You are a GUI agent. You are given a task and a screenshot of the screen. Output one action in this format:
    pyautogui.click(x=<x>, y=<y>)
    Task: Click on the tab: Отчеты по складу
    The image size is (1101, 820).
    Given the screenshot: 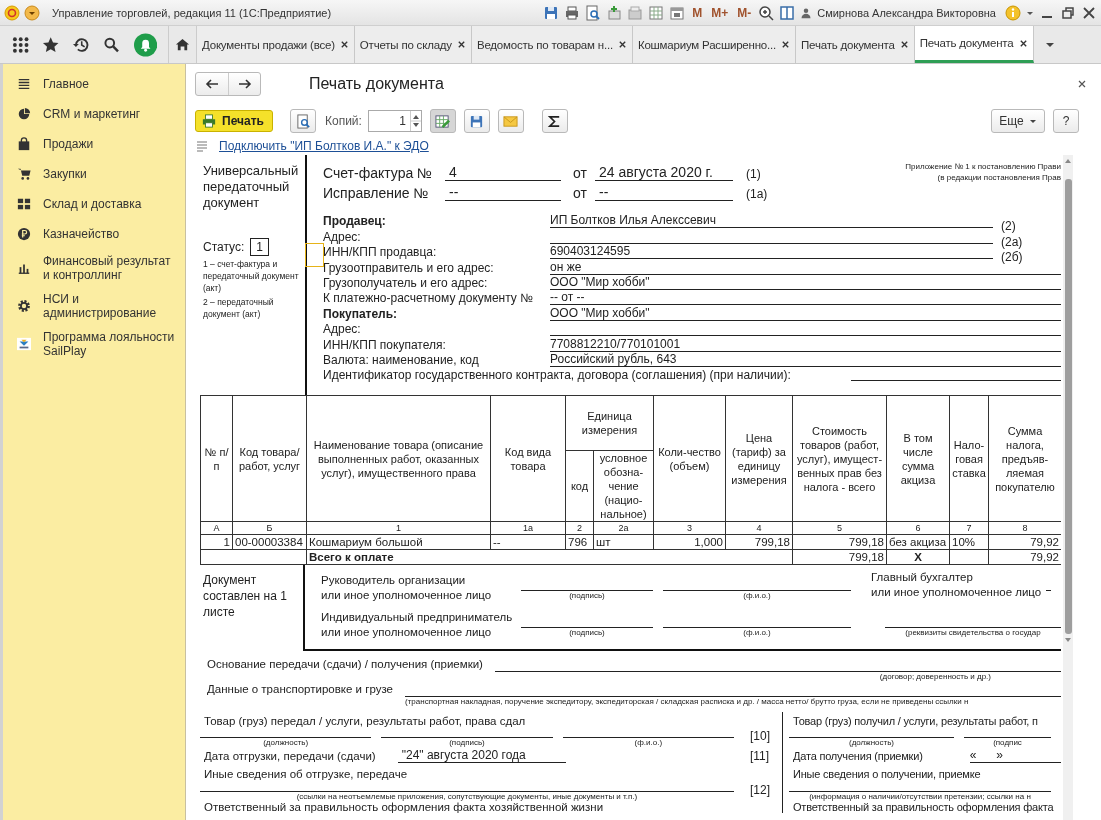 What is the action you would take?
    pyautogui.click(x=413, y=44)
    